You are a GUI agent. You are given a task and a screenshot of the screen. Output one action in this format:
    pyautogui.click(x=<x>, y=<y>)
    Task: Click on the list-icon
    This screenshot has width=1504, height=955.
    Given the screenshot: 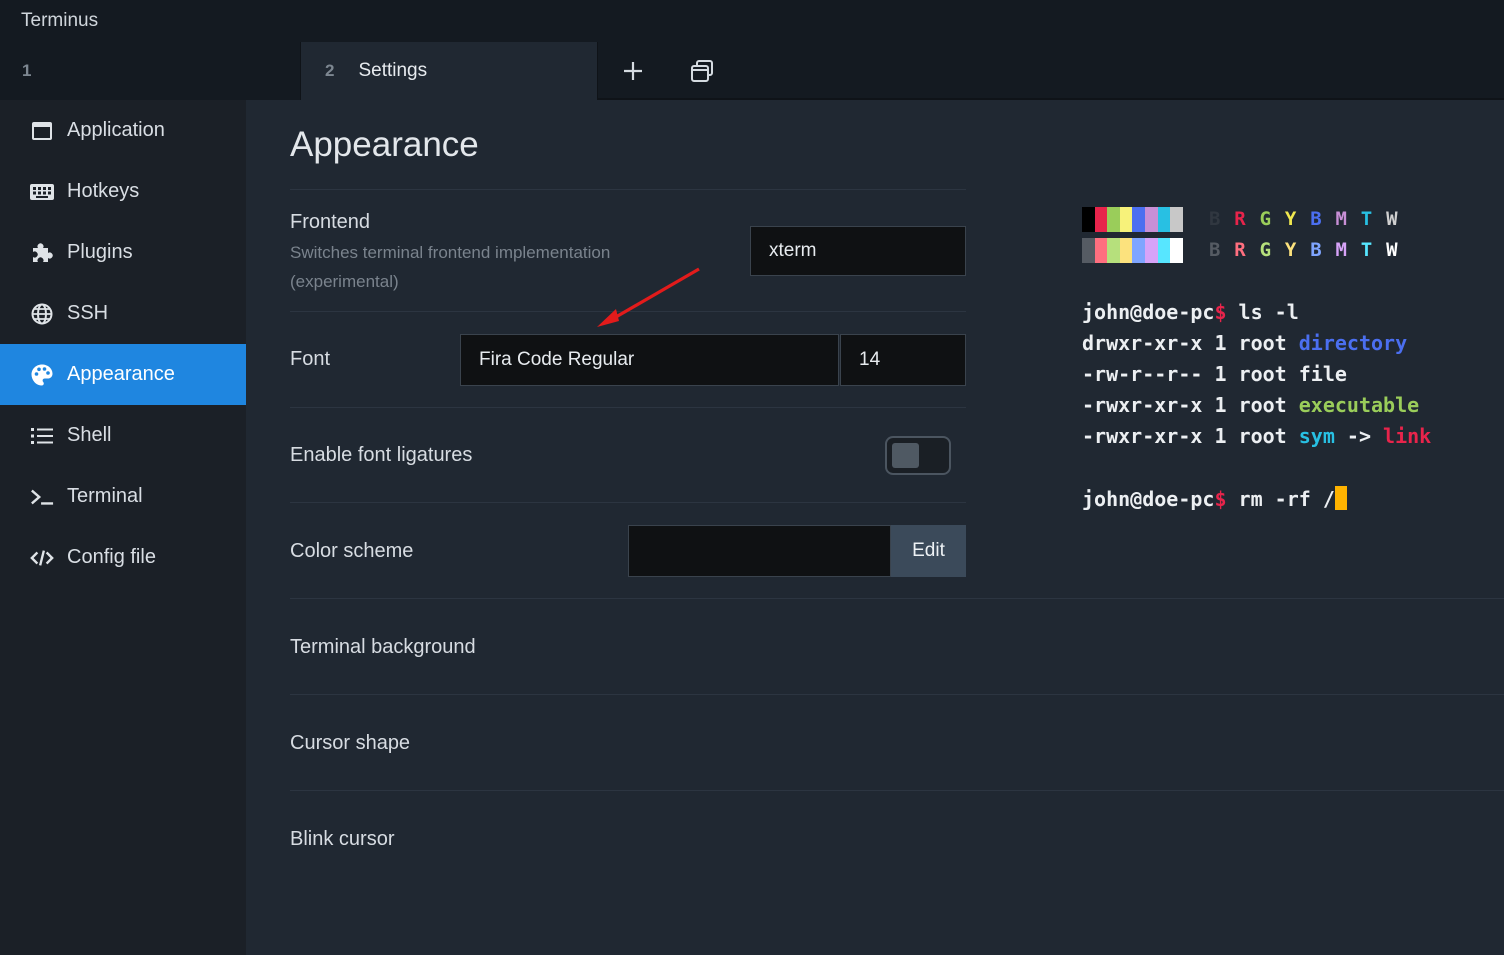 What is the action you would take?
    pyautogui.click(x=42, y=436)
    